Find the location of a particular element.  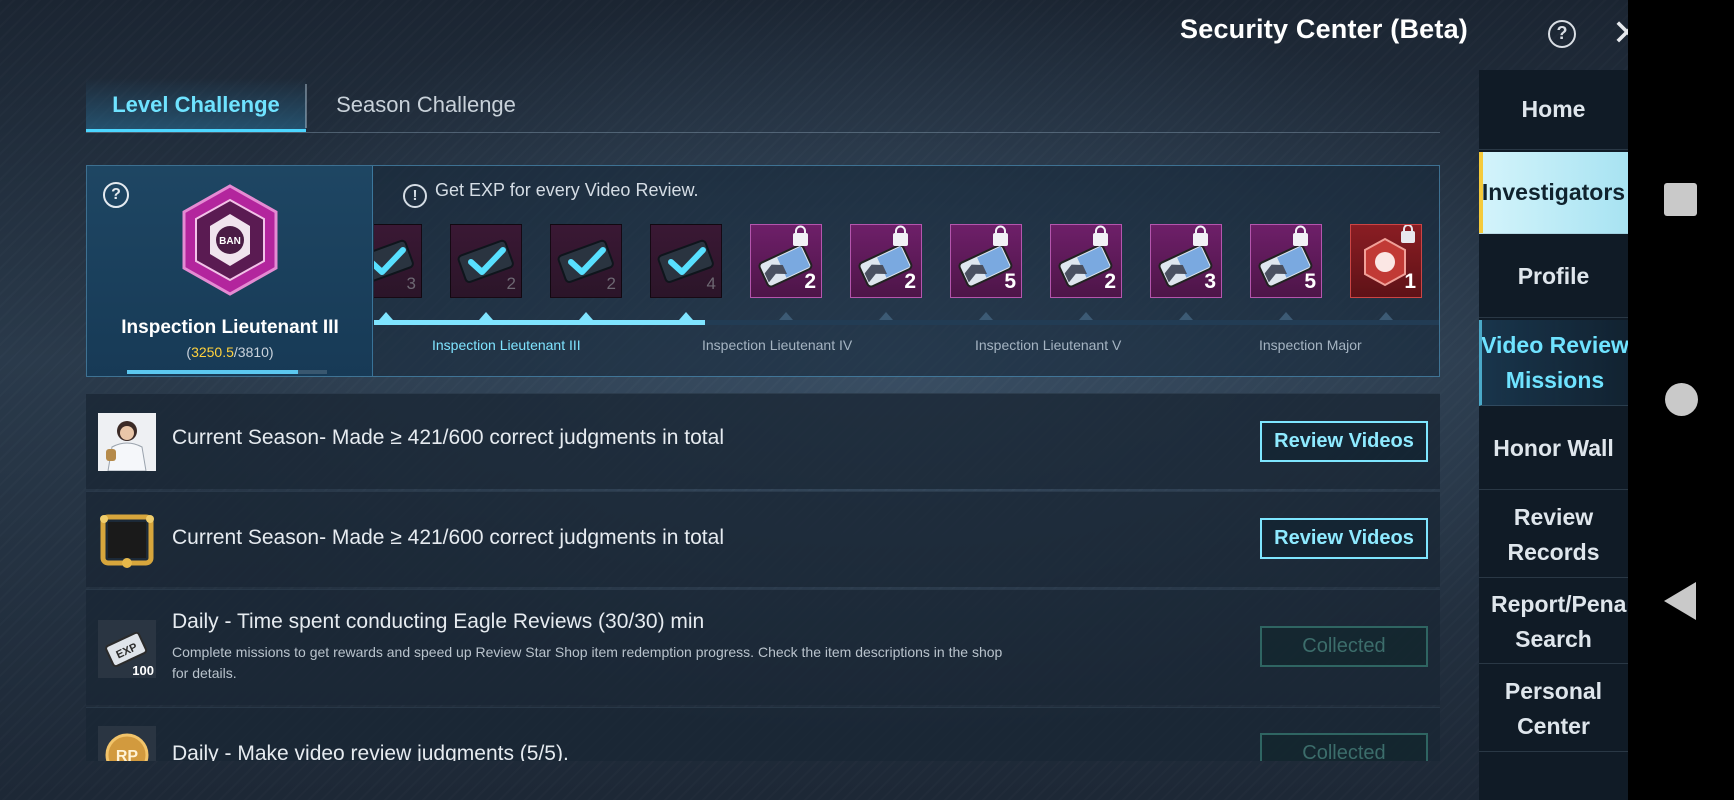

challenge-tabs: Level Challenge Season Challenge is located at coordinates (763, 105).